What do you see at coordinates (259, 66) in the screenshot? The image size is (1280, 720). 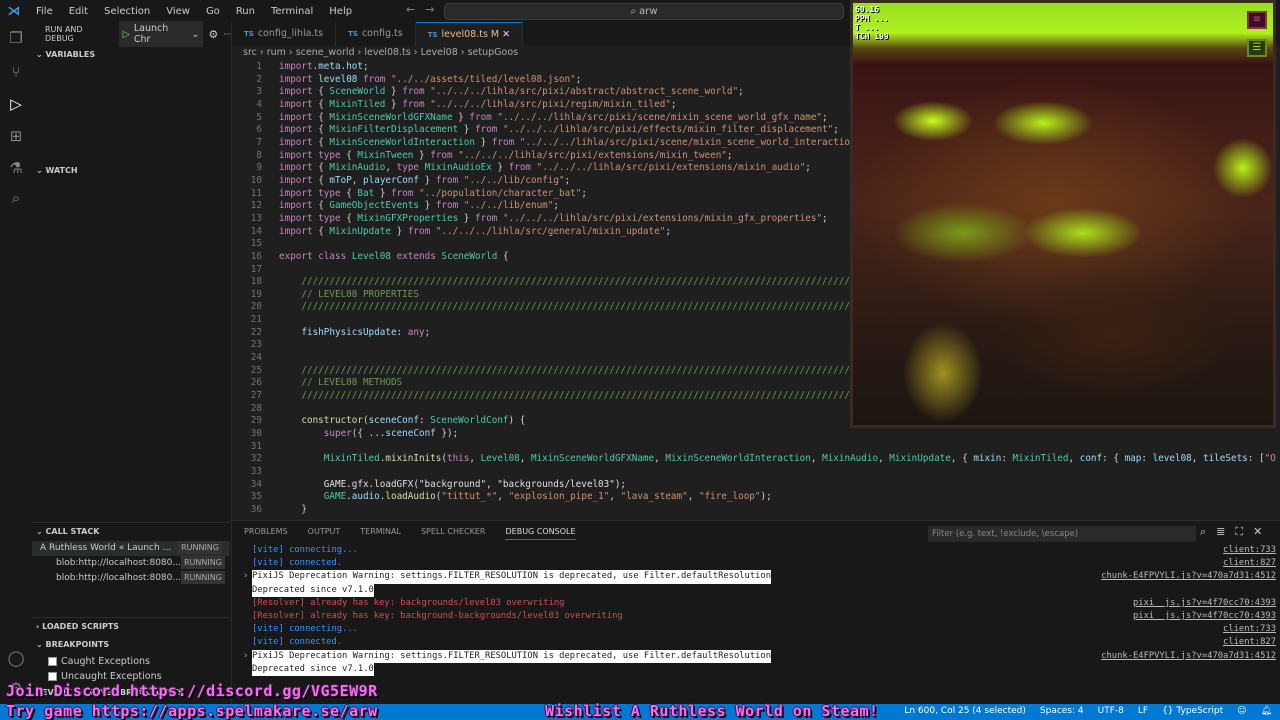 I see `line-number: 1` at bounding box center [259, 66].